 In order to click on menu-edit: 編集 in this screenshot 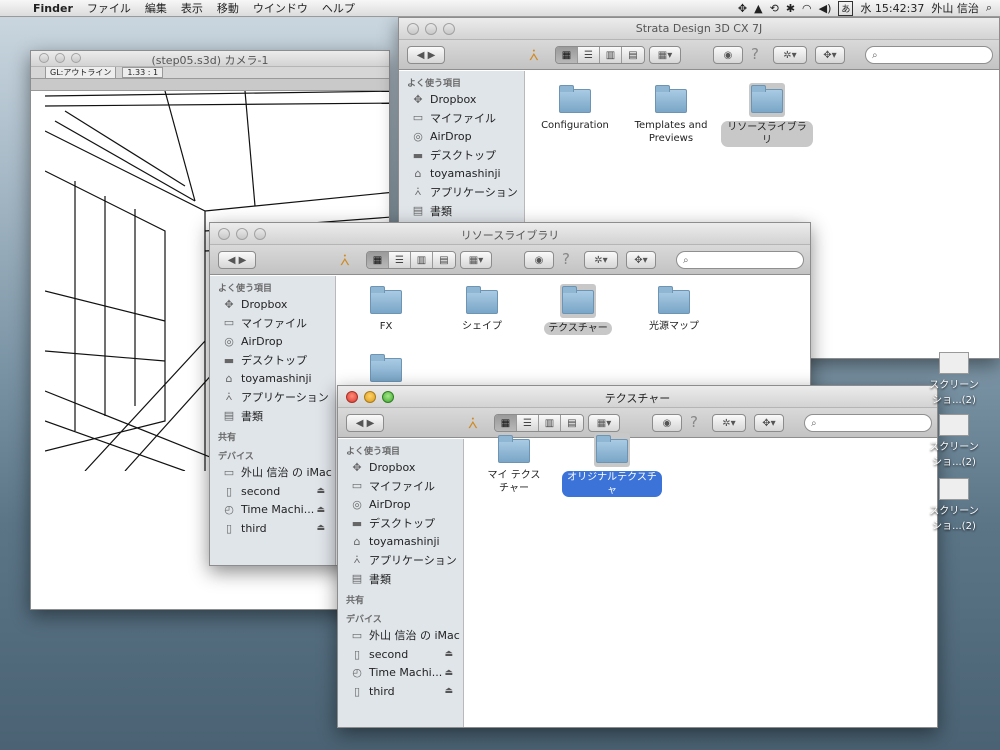, I will do `click(156, 8)`.